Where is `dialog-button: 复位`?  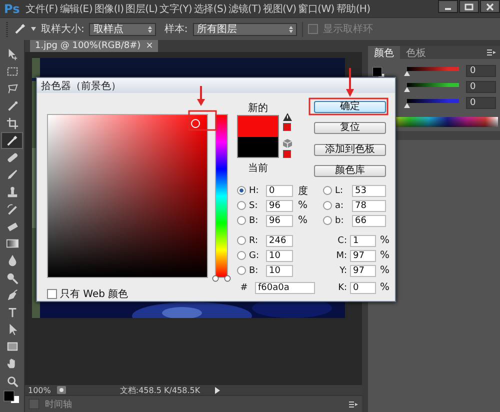
dialog-button: 复位 is located at coordinates (350, 128).